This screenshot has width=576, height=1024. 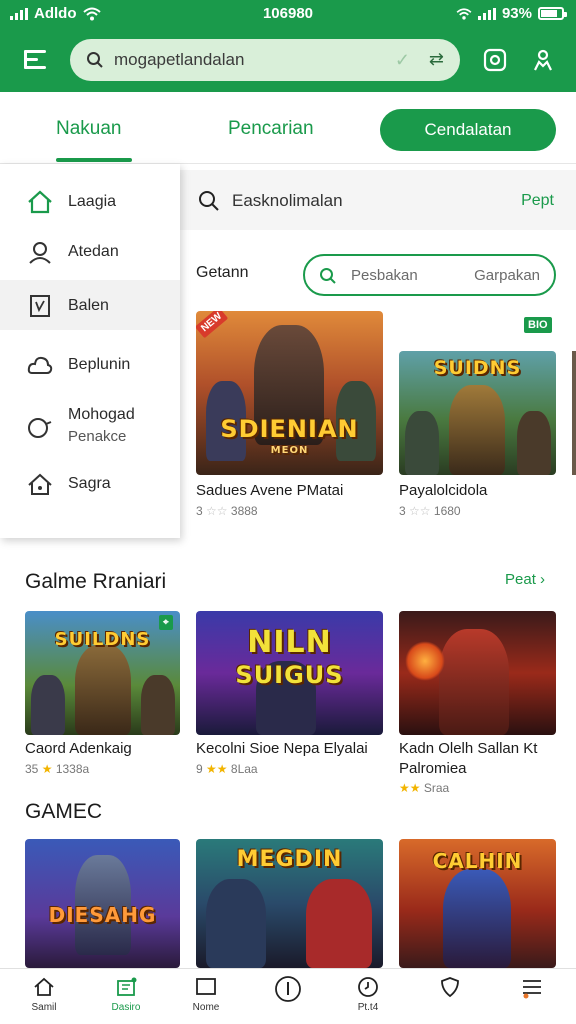 I want to click on thumbnail-art-title: DIESAHG, so click(x=102, y=915).